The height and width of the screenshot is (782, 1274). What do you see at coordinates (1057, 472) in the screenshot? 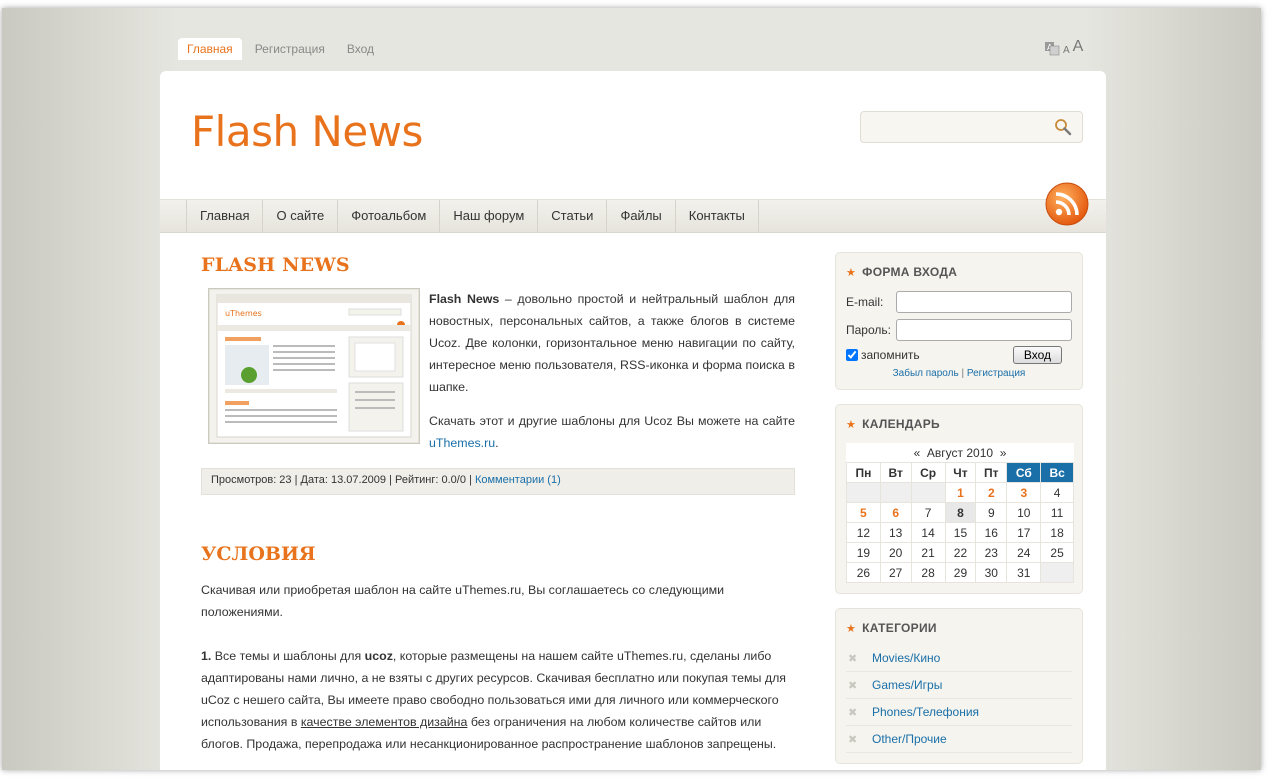
I see `calendar-weekday: Вс` at bounding box center [1057, 472].